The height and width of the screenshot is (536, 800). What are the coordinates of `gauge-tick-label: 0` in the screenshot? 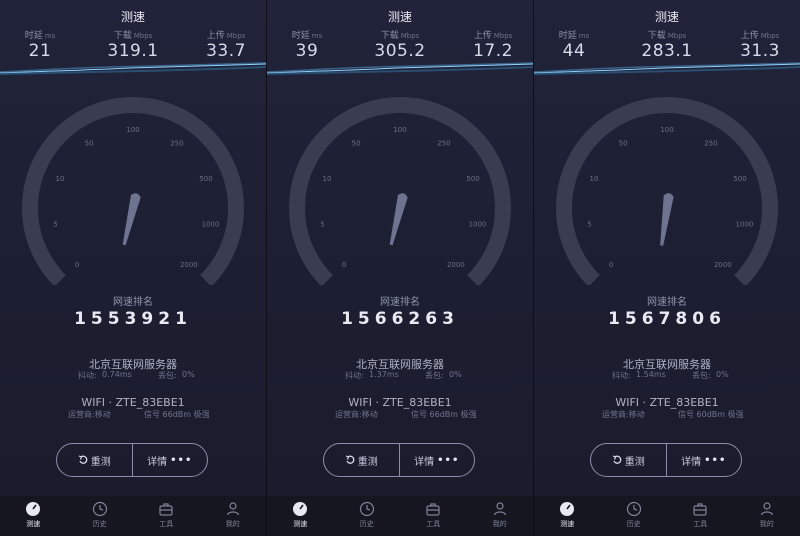 It's located at (77, 265).